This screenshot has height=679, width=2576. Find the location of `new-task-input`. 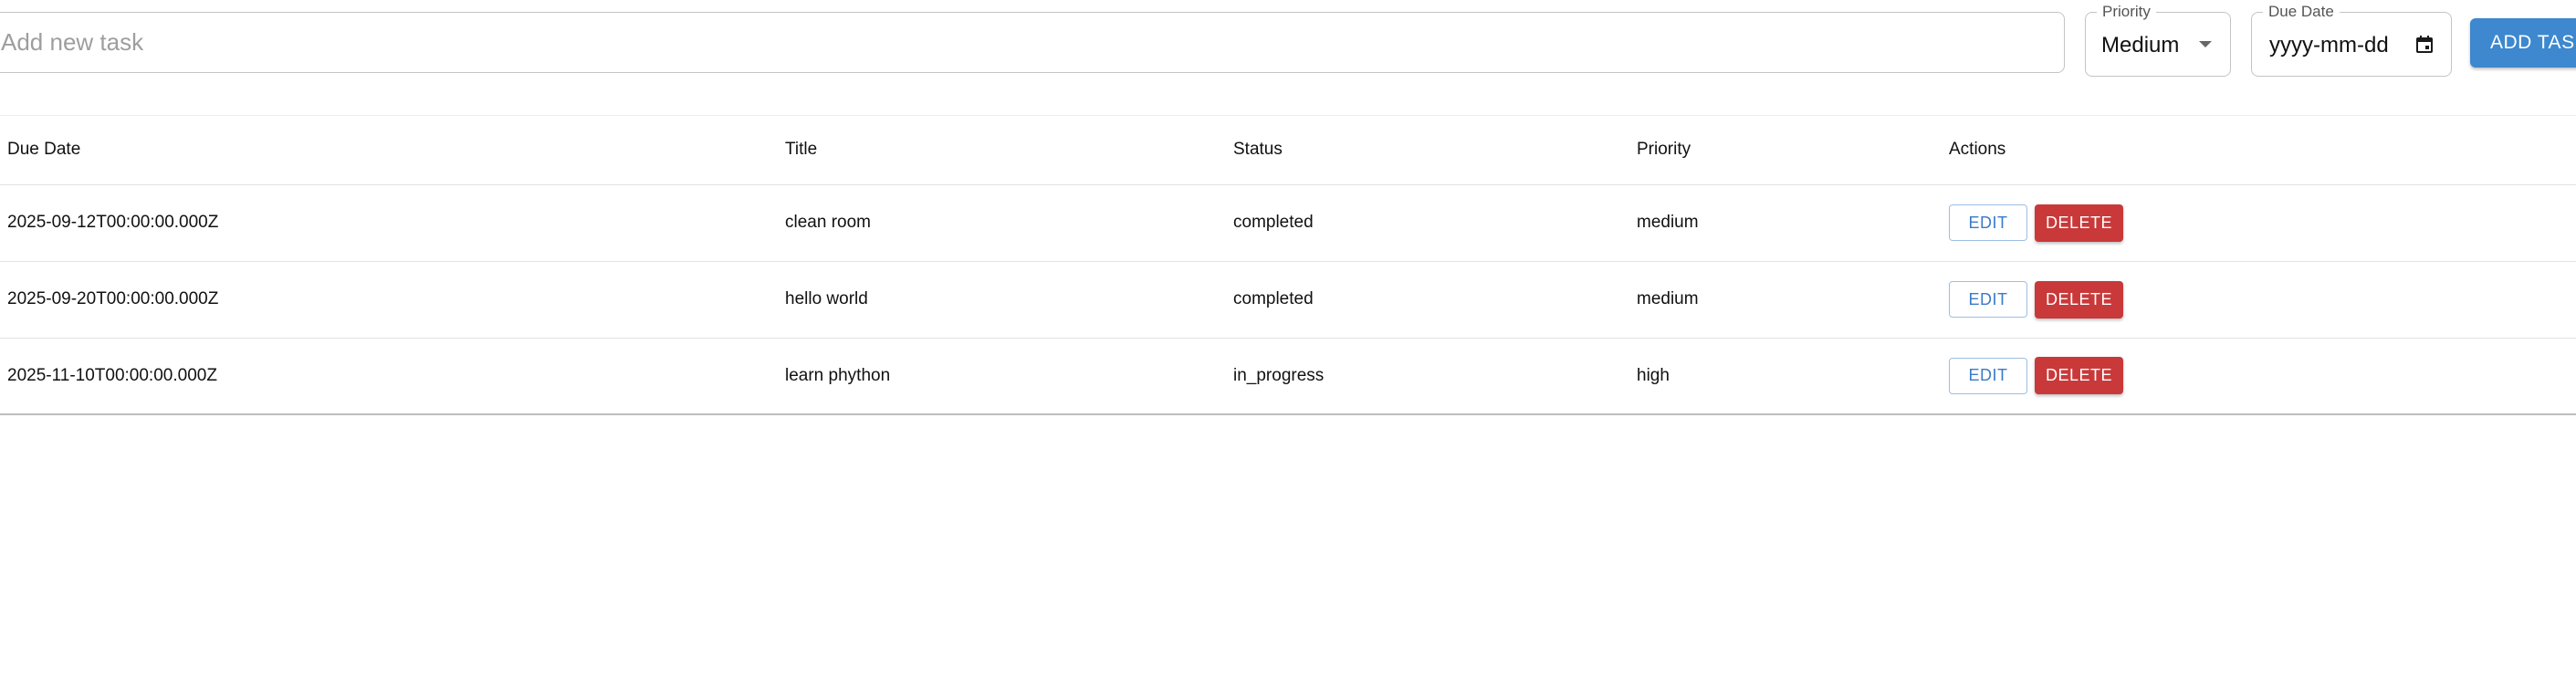

new-task-input is located at coordinates (1024, 42).